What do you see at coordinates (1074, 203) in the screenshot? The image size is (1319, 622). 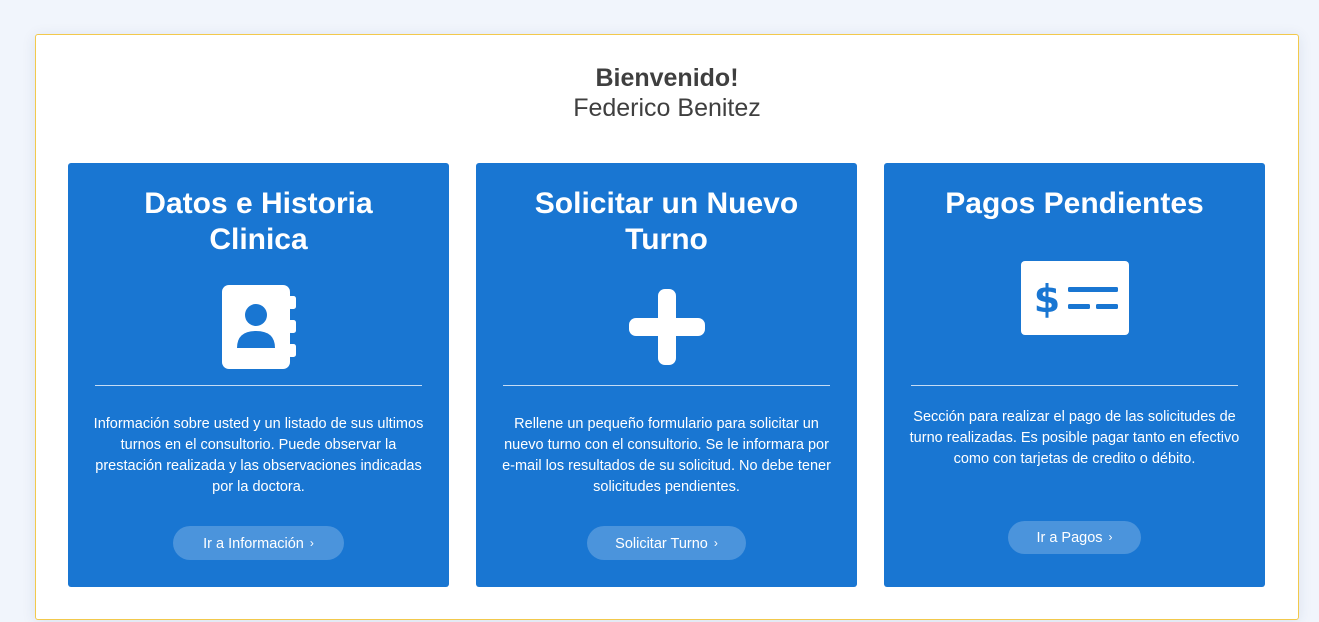 I see `card-title: Pagos Pendientes` at bounding box center [1074, 203].